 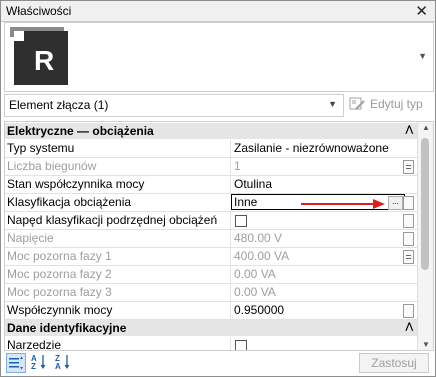 What do you see at coordinates (60, 310) in the screenshot?
I see `property-name: Współczynnik mocy` at bounding box center [60, 310].